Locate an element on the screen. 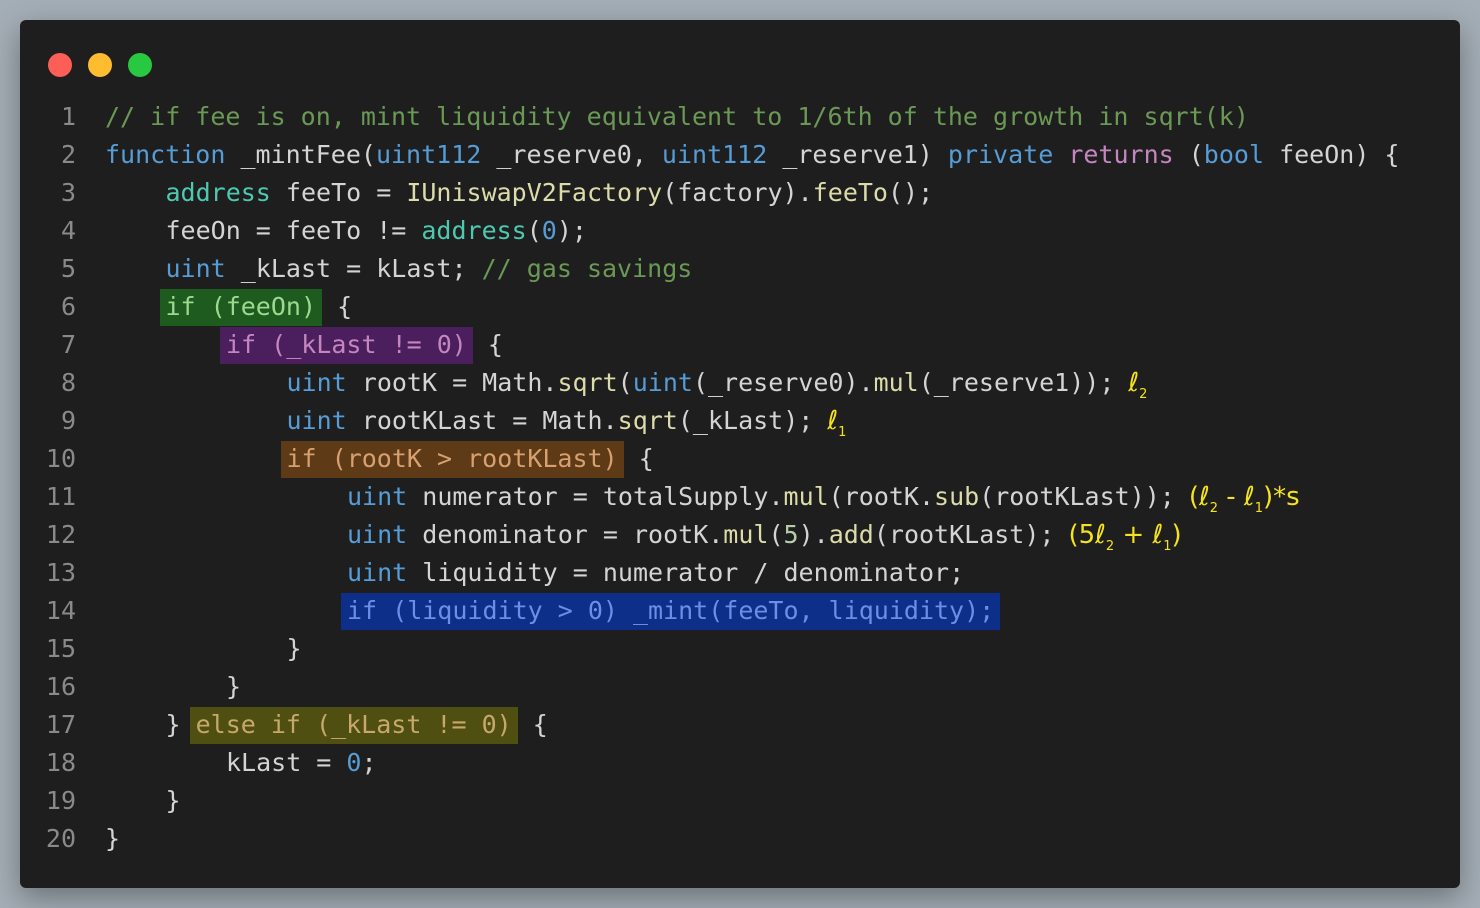  code-line: 19} is located at coordinates (740, 801).